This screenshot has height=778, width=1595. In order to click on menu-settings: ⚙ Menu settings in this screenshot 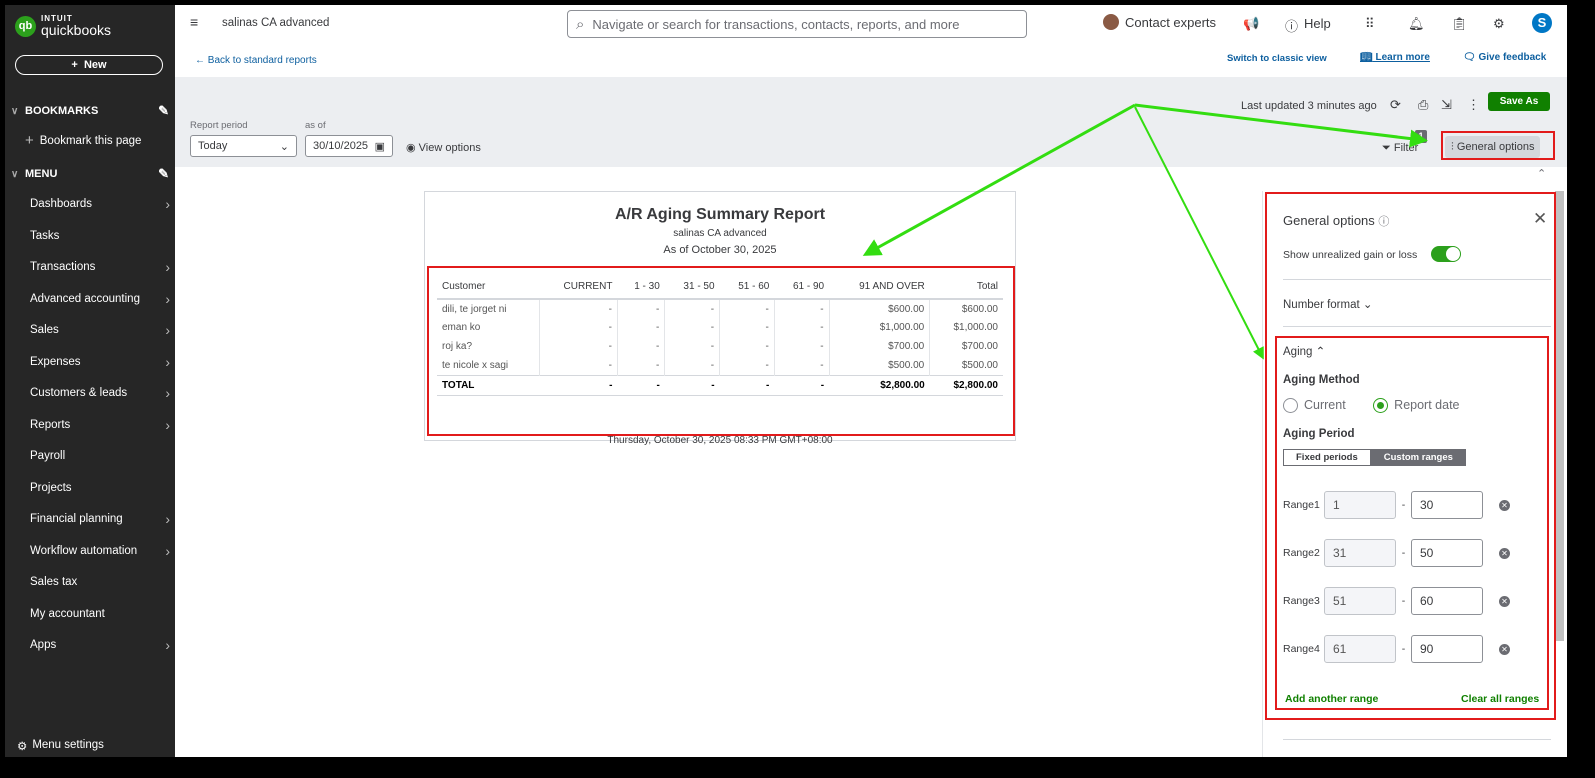, I will do `click(87, 746)`.